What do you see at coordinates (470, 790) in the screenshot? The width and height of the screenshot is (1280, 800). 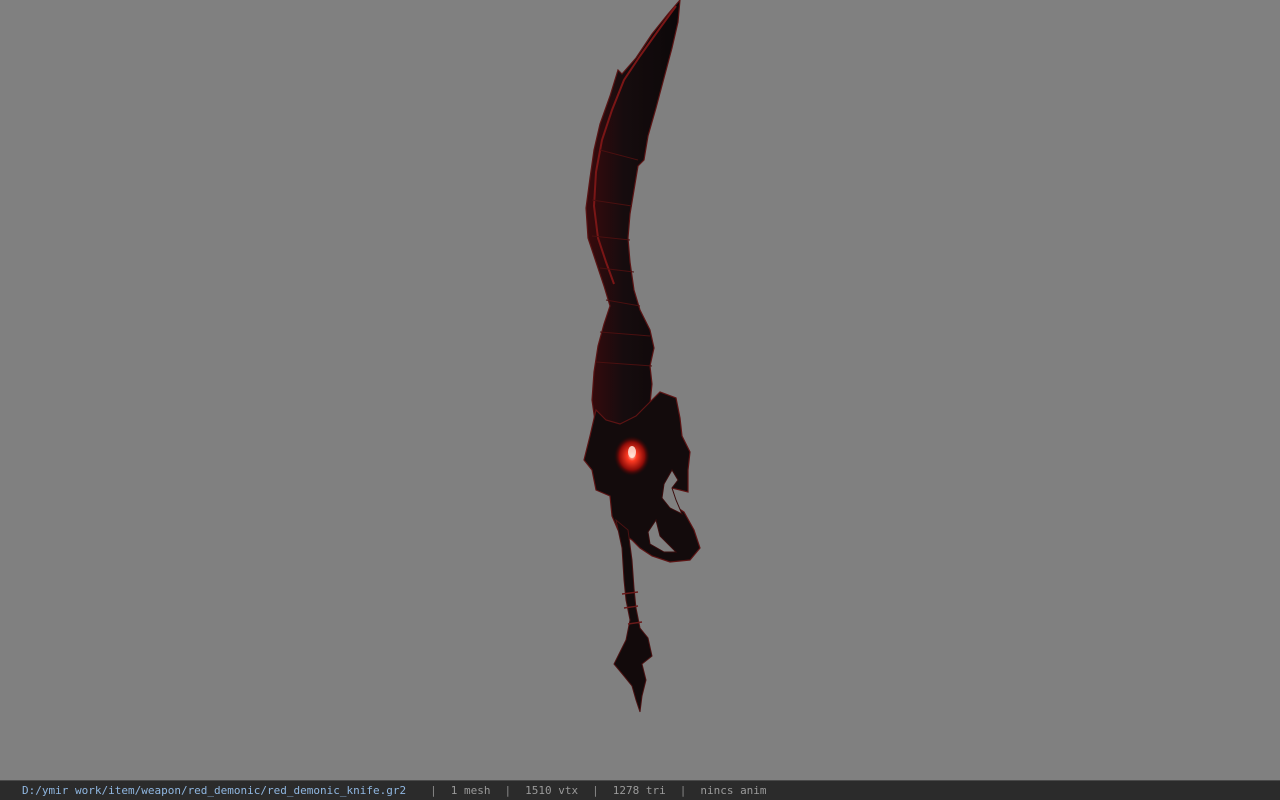 I see `mesh-count-label: 1 mesh` at bounding box center [470, 790].